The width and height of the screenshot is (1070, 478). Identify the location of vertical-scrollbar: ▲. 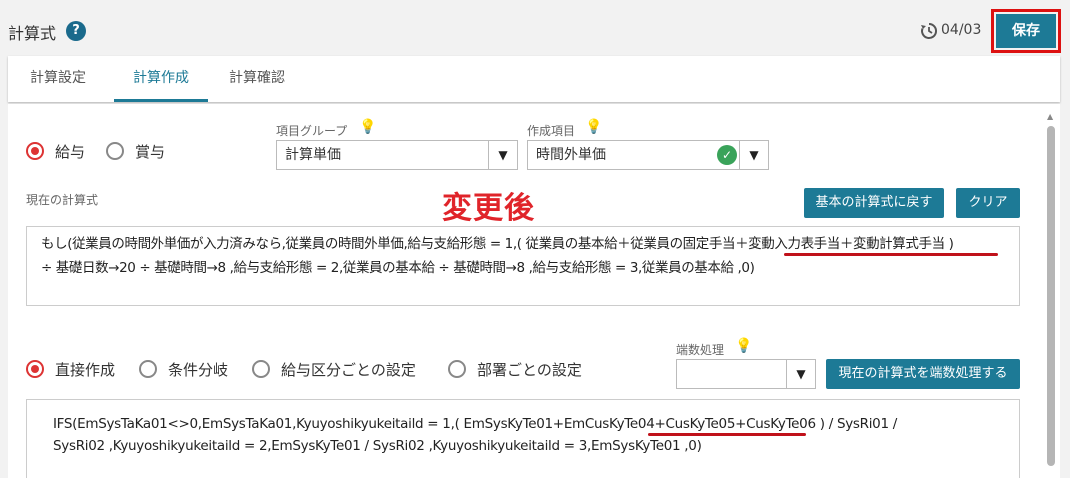
(1051, 295).